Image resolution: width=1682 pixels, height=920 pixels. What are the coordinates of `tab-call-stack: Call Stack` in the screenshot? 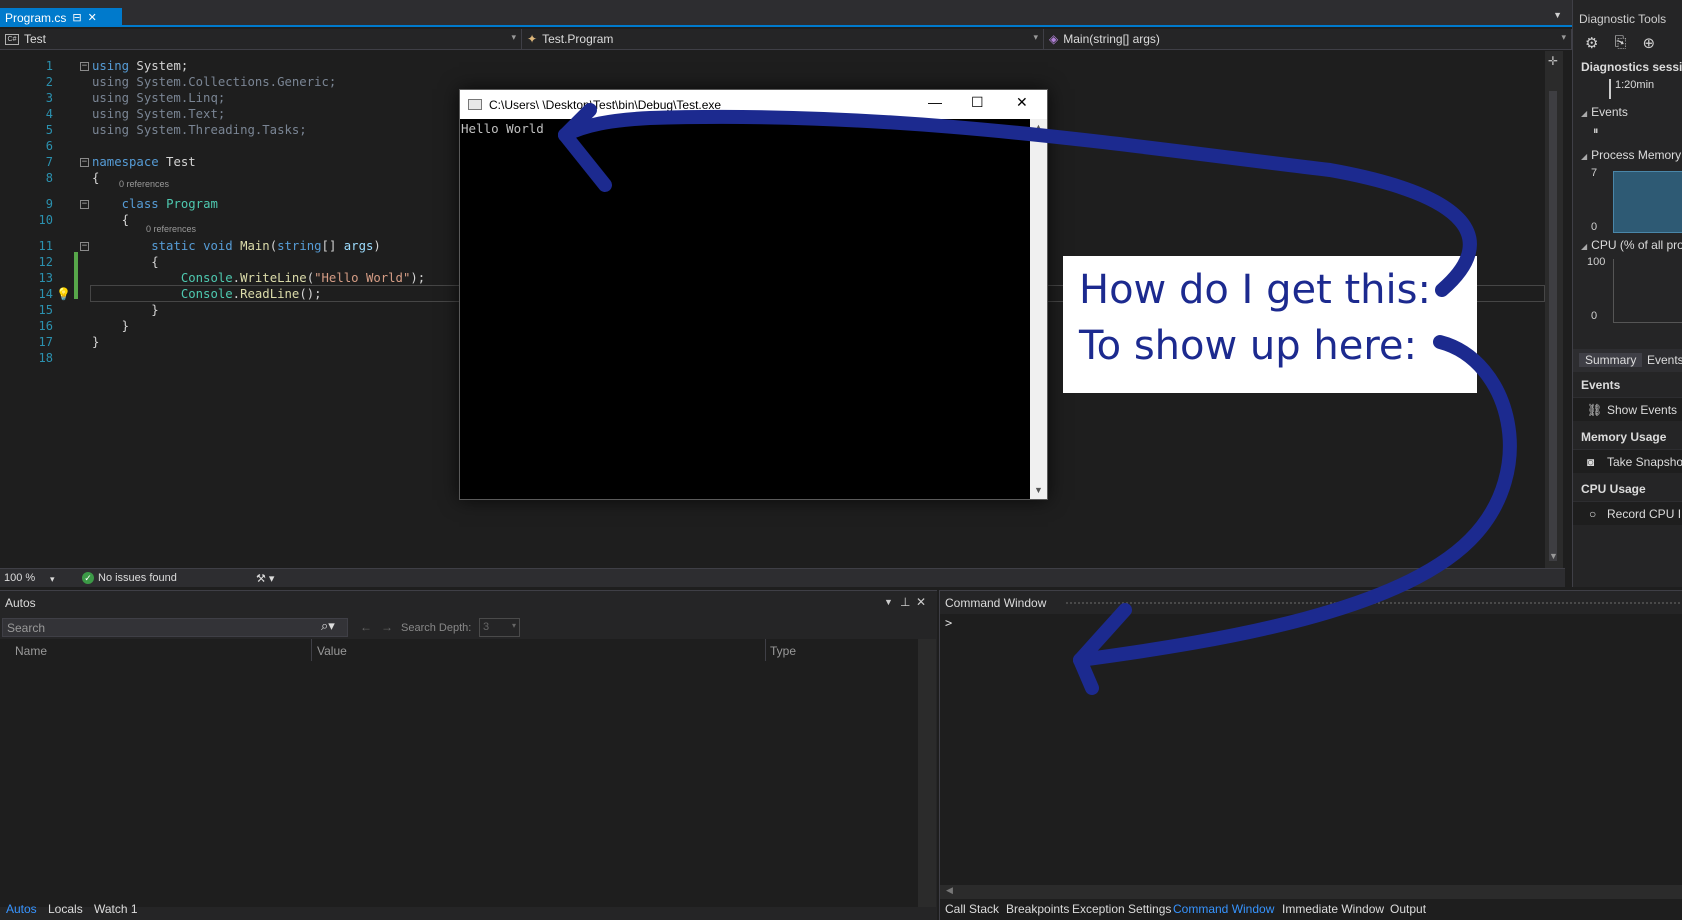 It's located at (972, 909).